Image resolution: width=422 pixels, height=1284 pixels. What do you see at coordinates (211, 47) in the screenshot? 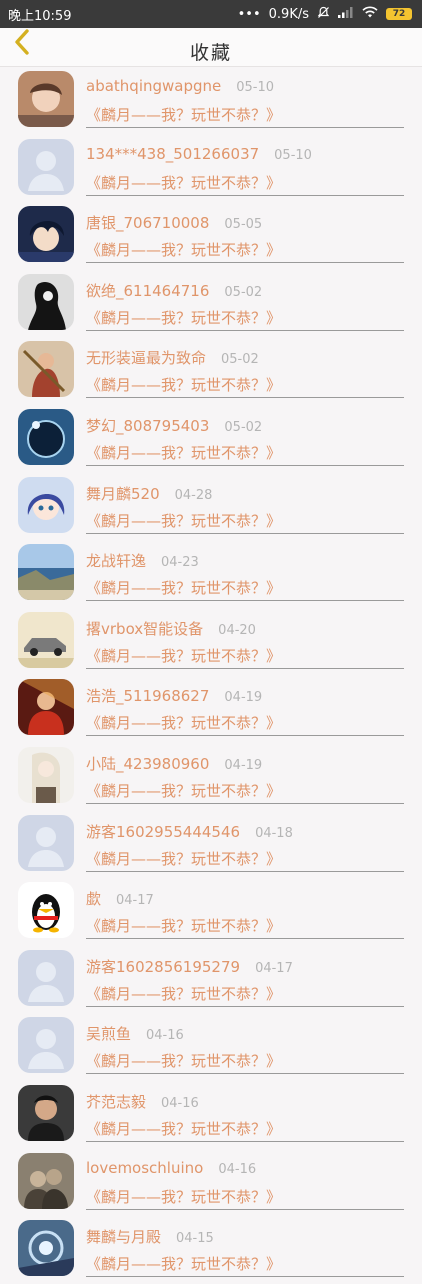
I see `title-bar: 收藏` at bounding box center [211, 47].